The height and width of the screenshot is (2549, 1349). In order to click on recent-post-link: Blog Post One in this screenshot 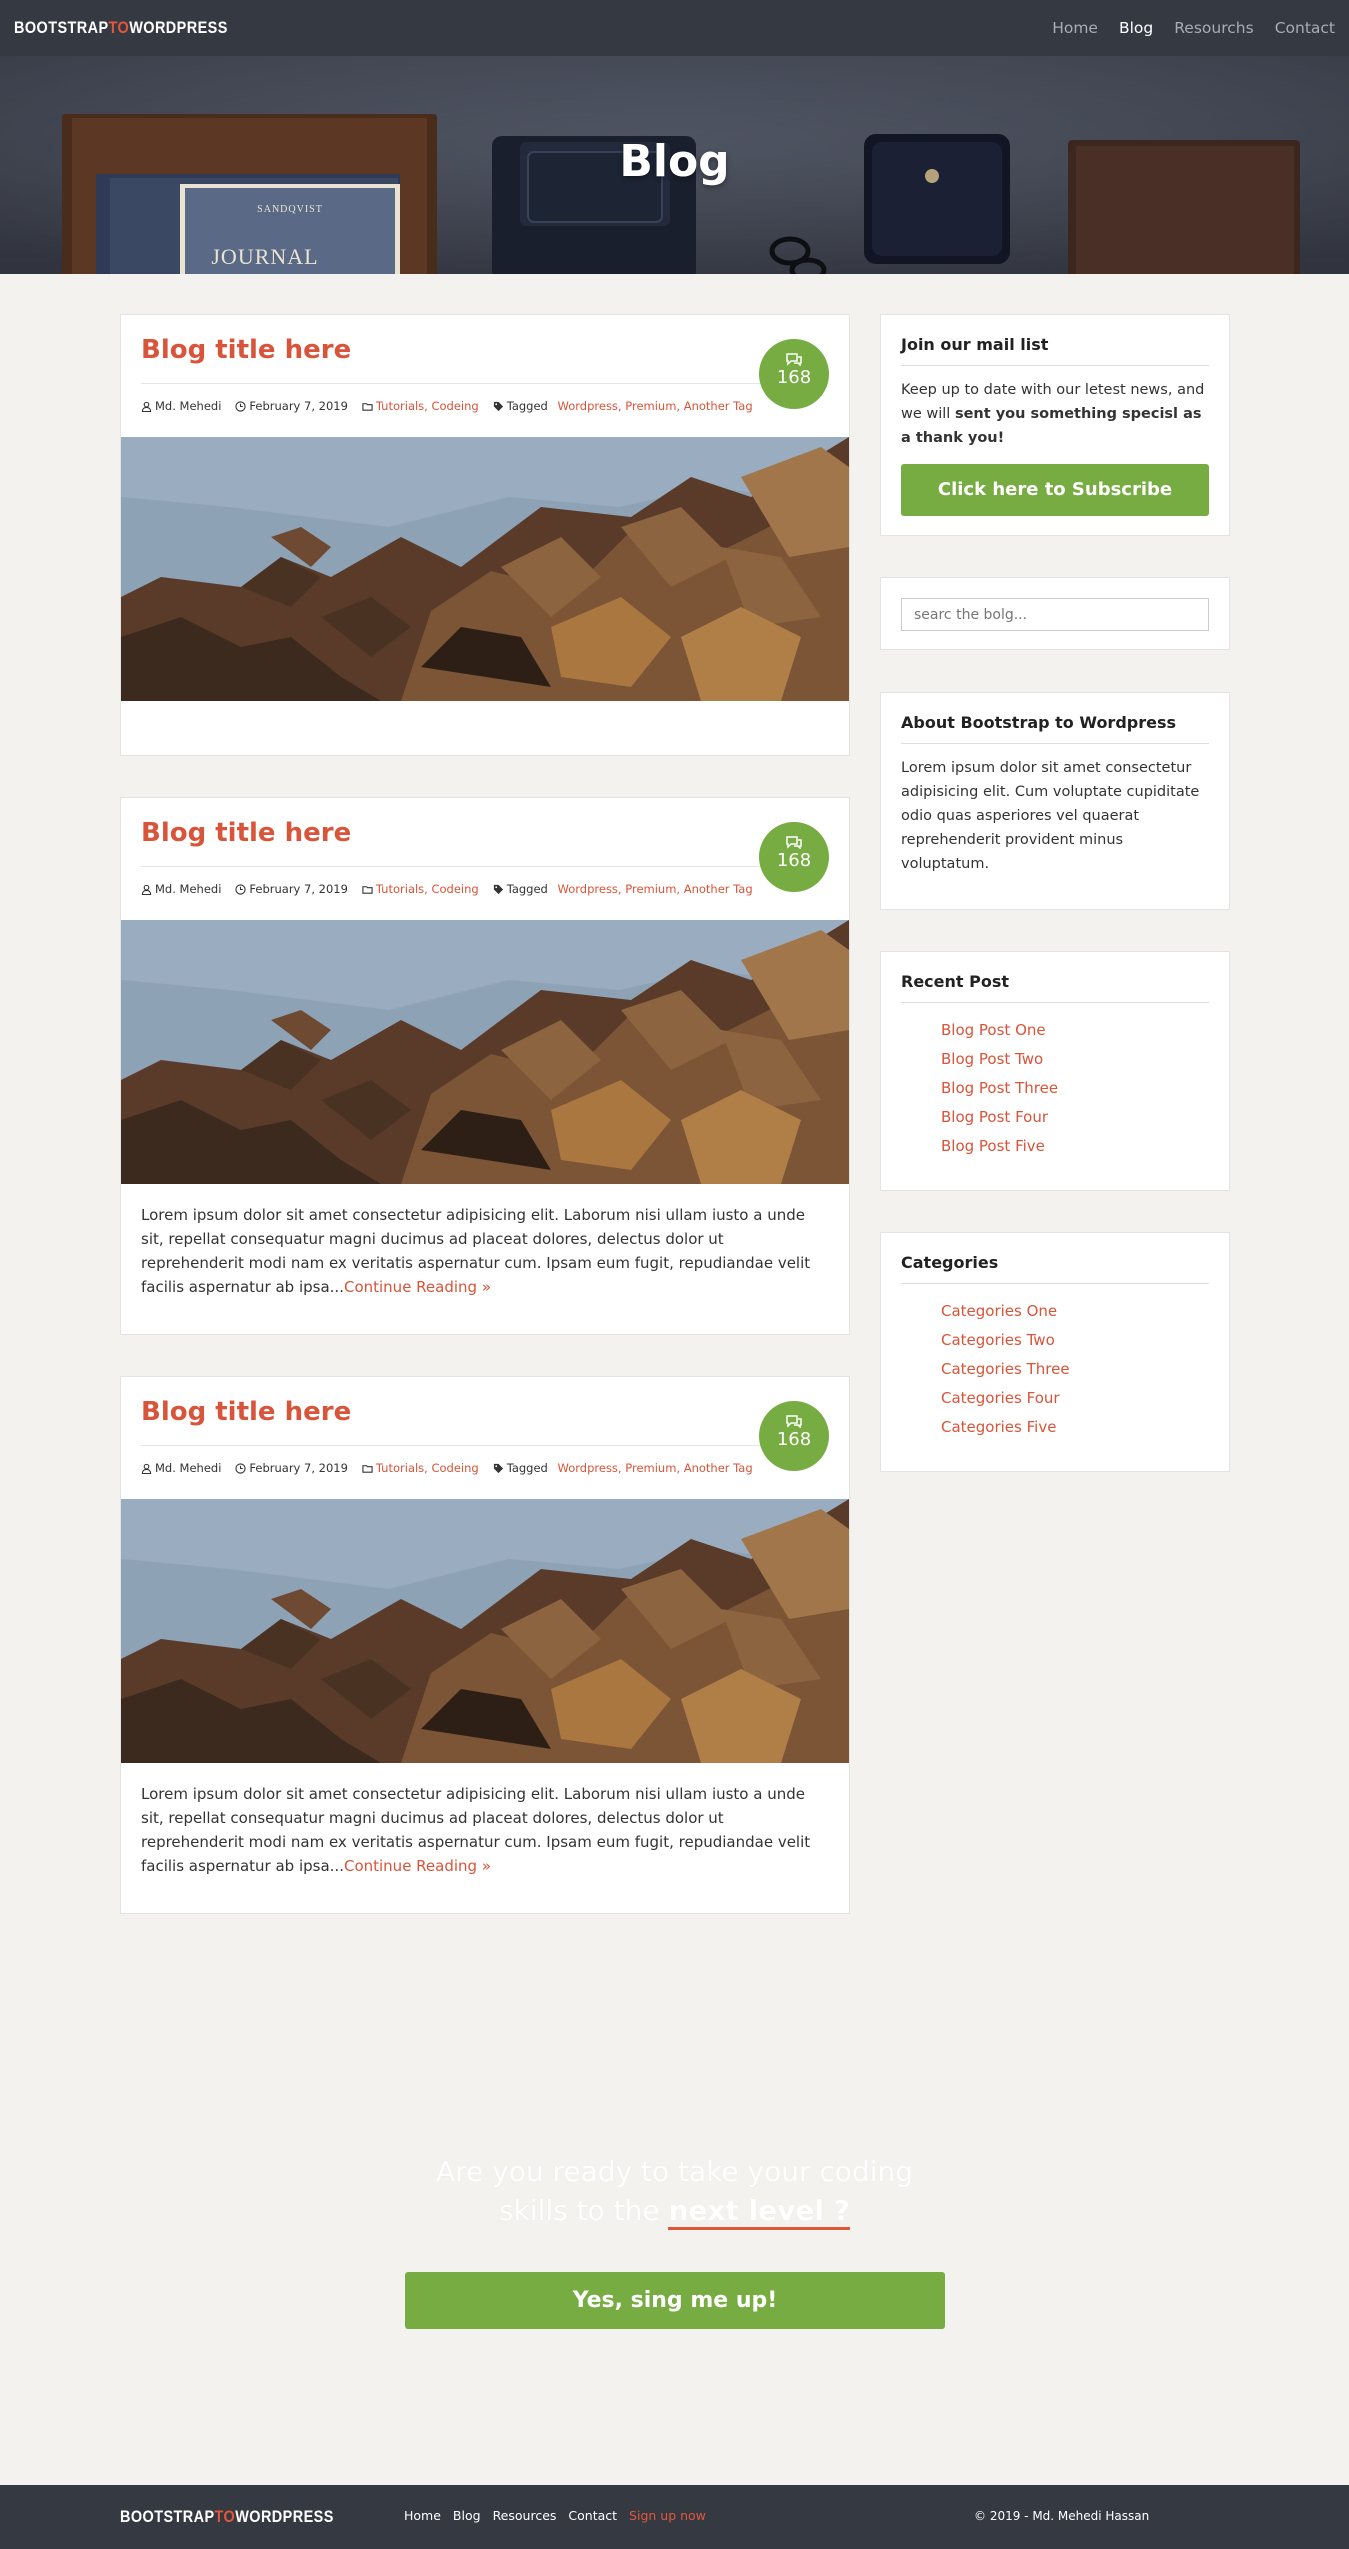, I will do `click(999, 1030)`.